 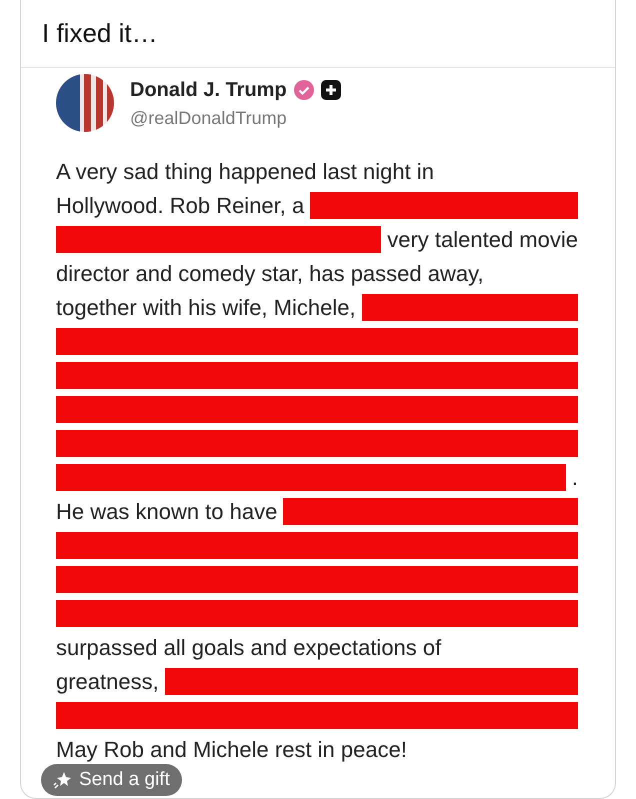 I want to click on post-text-line: director and comedy star, has passed away,, so click(x=270, y=274).